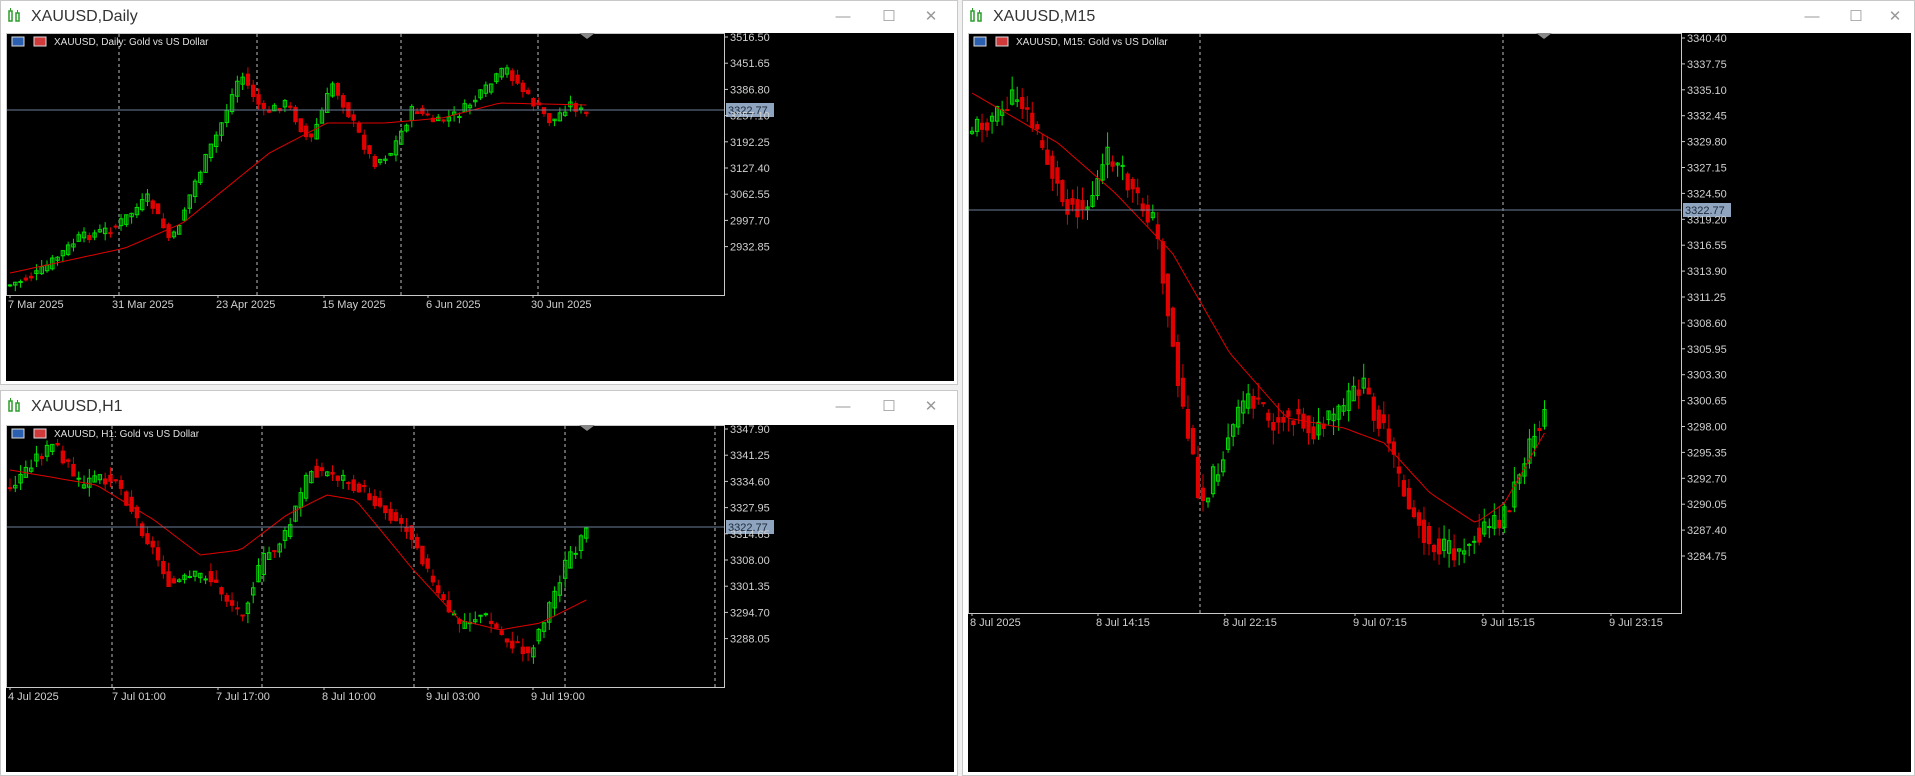 The height and width of the screenshot is (776, 1915). Describe the element at coordinates (479, 17) in the screenshot. I see `titlebar: XAUUSD,Daily — ☐ ✕` at that location.